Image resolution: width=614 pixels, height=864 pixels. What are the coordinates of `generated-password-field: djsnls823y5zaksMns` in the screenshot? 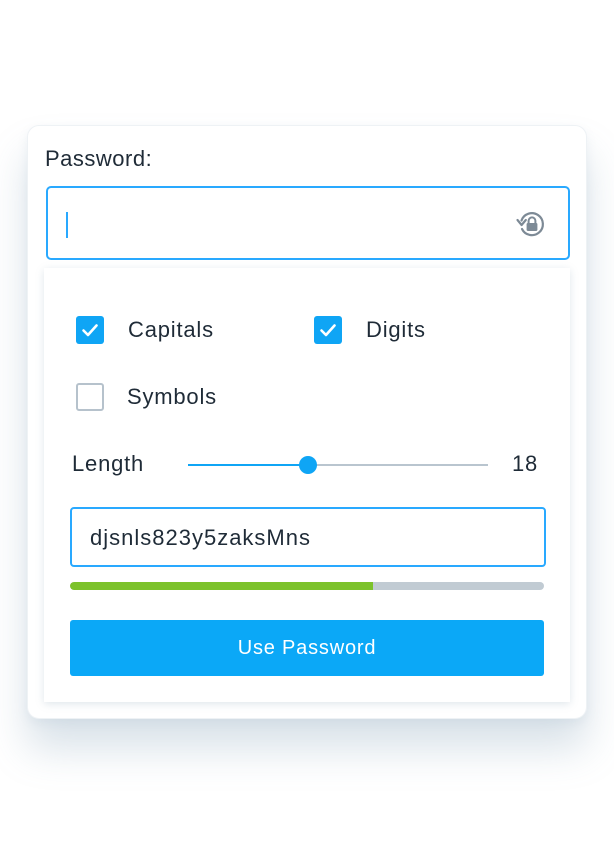 It's located at (308, 537).